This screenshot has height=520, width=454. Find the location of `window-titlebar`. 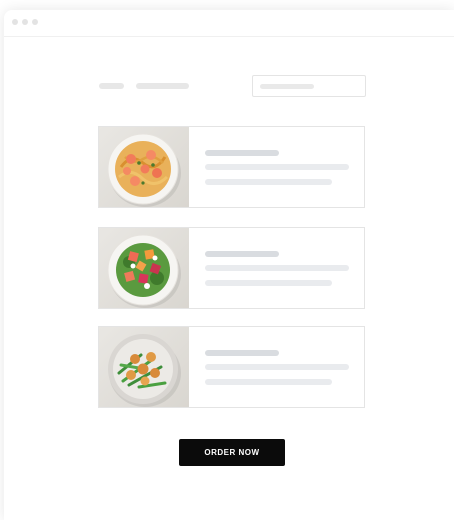

window-titlebar is located at coordinates (229, 23).